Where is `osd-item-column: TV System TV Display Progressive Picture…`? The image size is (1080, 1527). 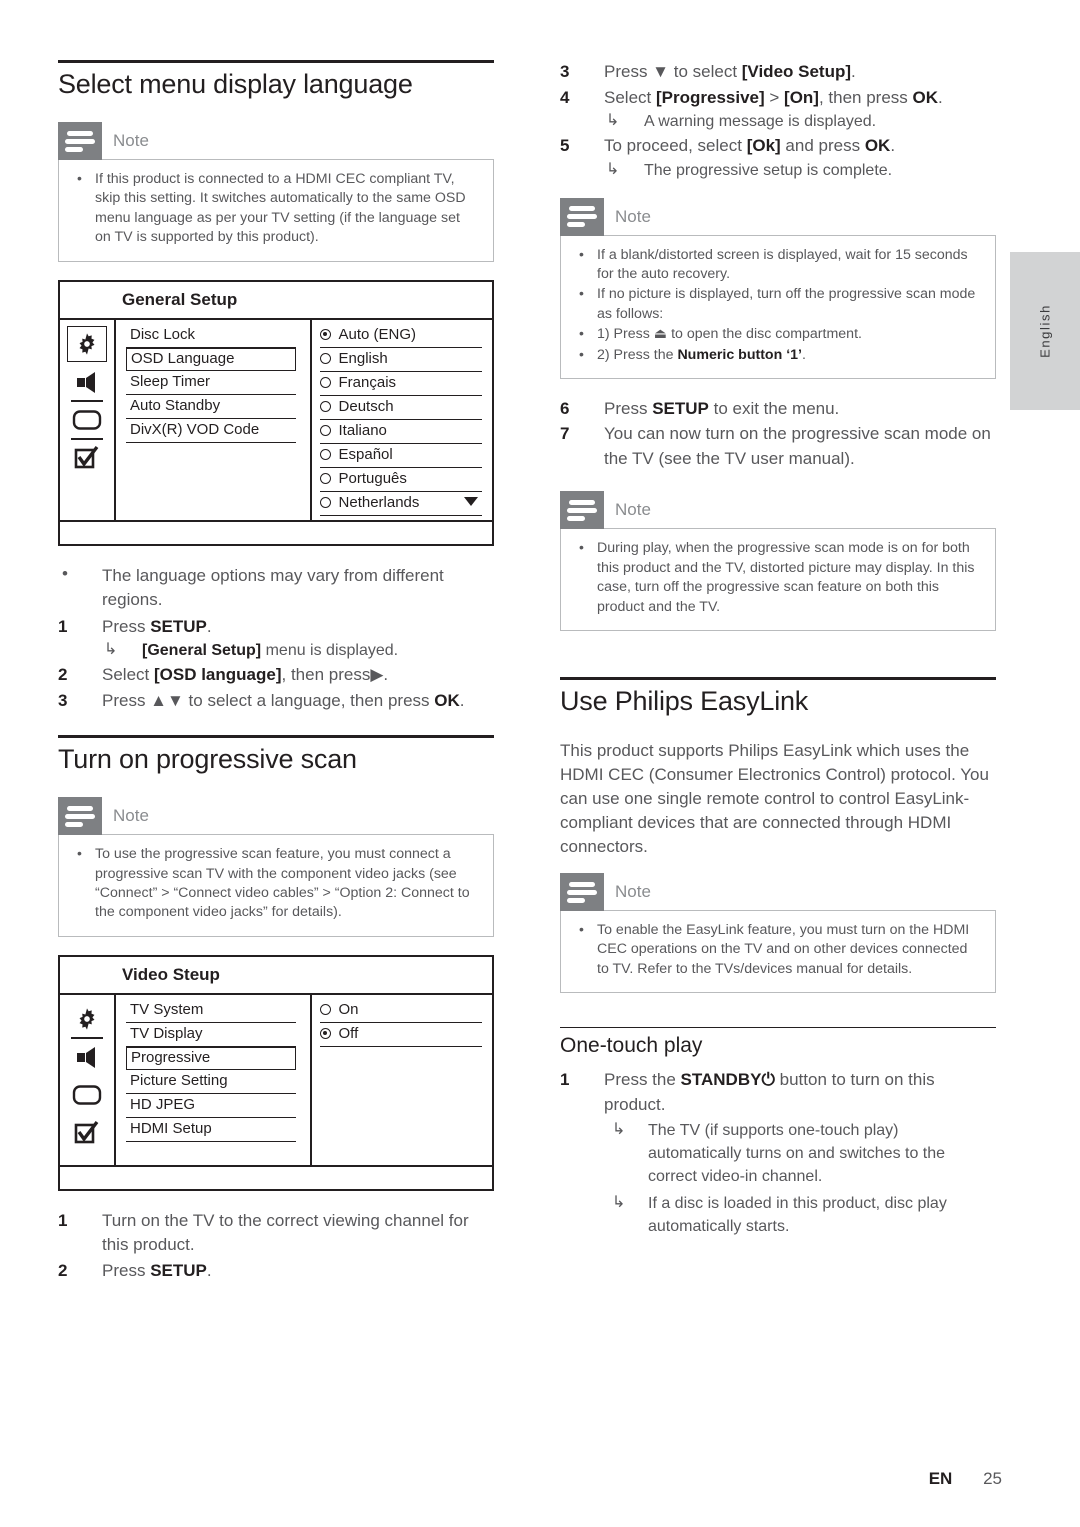 osd-item-column: TV System TV Display Progressive Picture… is located at coordinates (214, 1079).